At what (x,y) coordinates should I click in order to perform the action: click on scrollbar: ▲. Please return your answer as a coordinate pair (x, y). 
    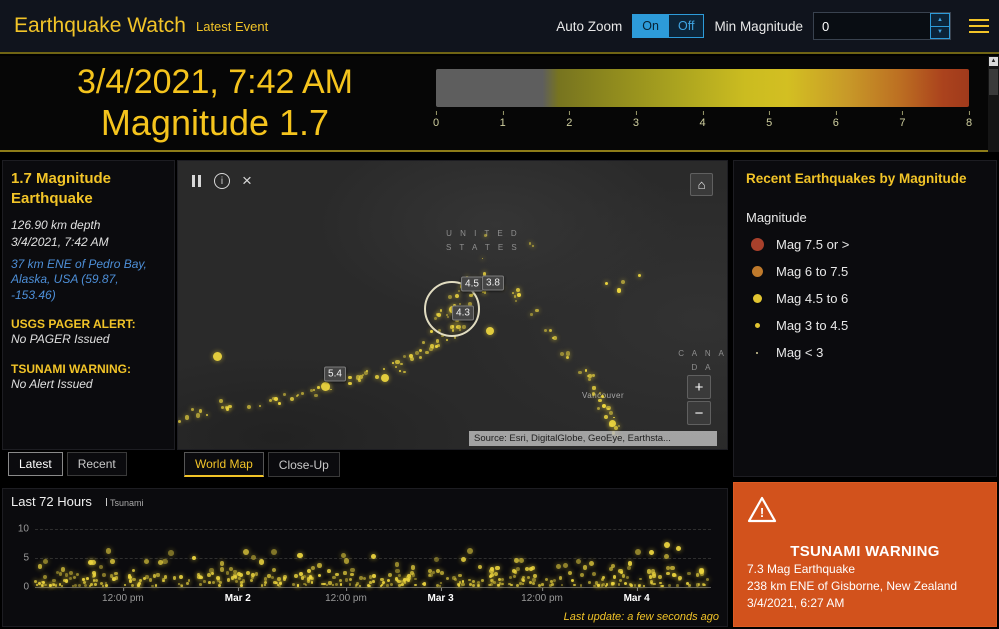
    Looking at the image, I should click on (993, 104).